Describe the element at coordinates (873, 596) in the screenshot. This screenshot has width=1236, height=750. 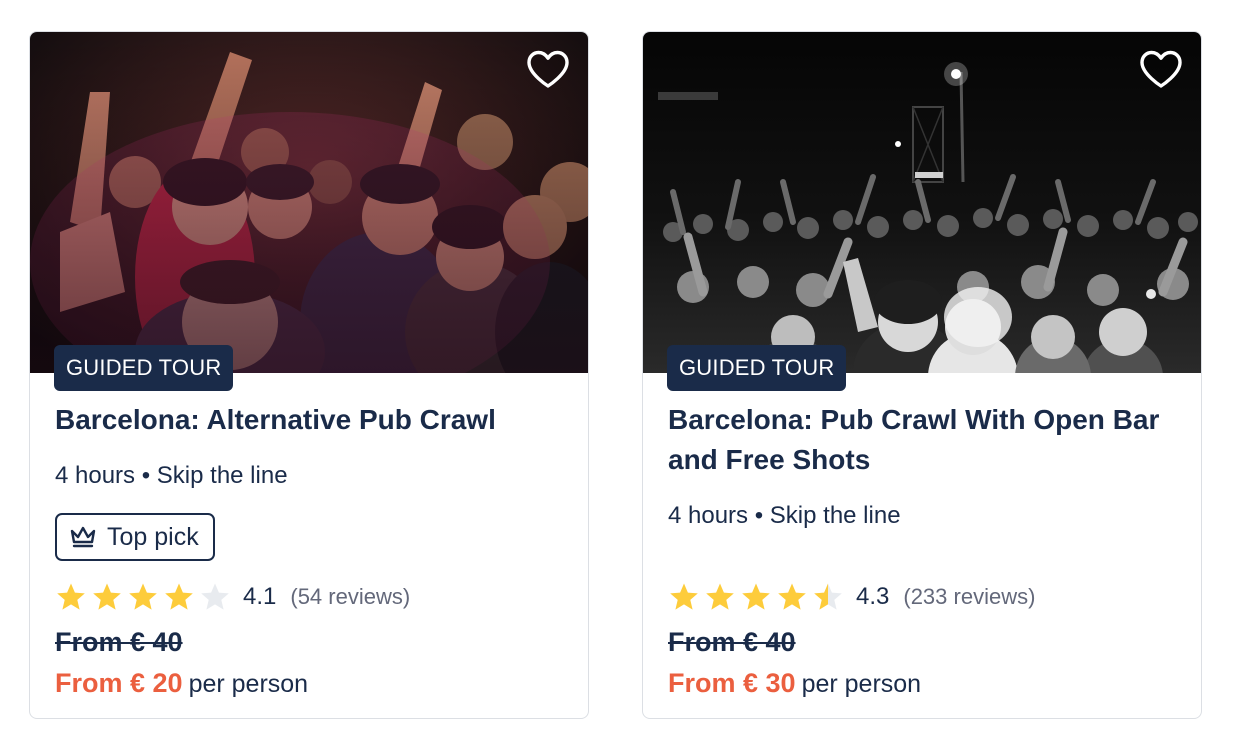
I see `rating-score: 4.3` at that location.